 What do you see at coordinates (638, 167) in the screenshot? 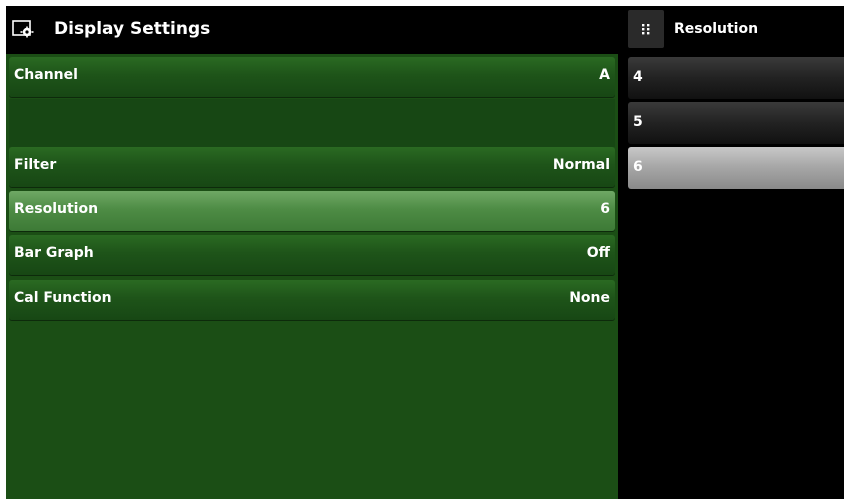
I see `option-label: 6` at bounding box center [638, 167].